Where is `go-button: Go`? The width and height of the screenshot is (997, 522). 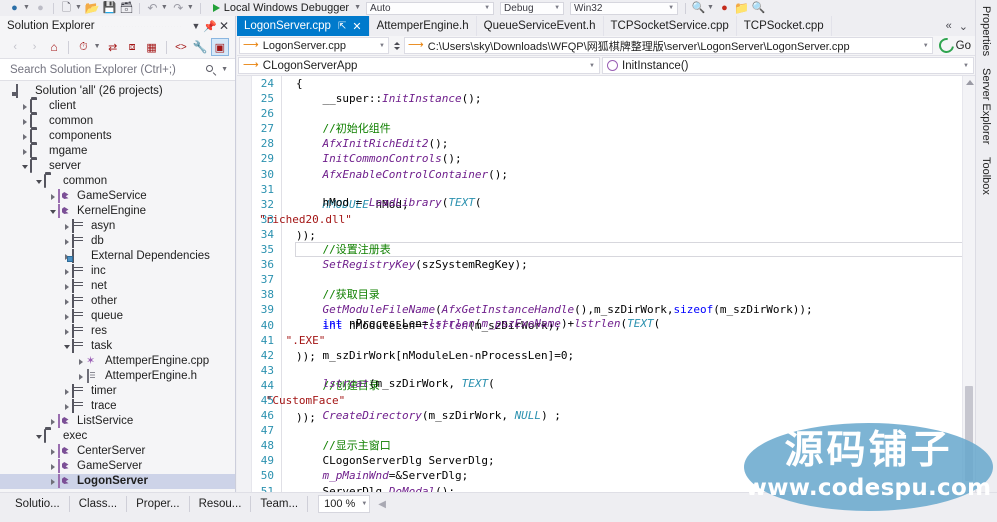
go-button: Go is located at coordinates (955, 45).